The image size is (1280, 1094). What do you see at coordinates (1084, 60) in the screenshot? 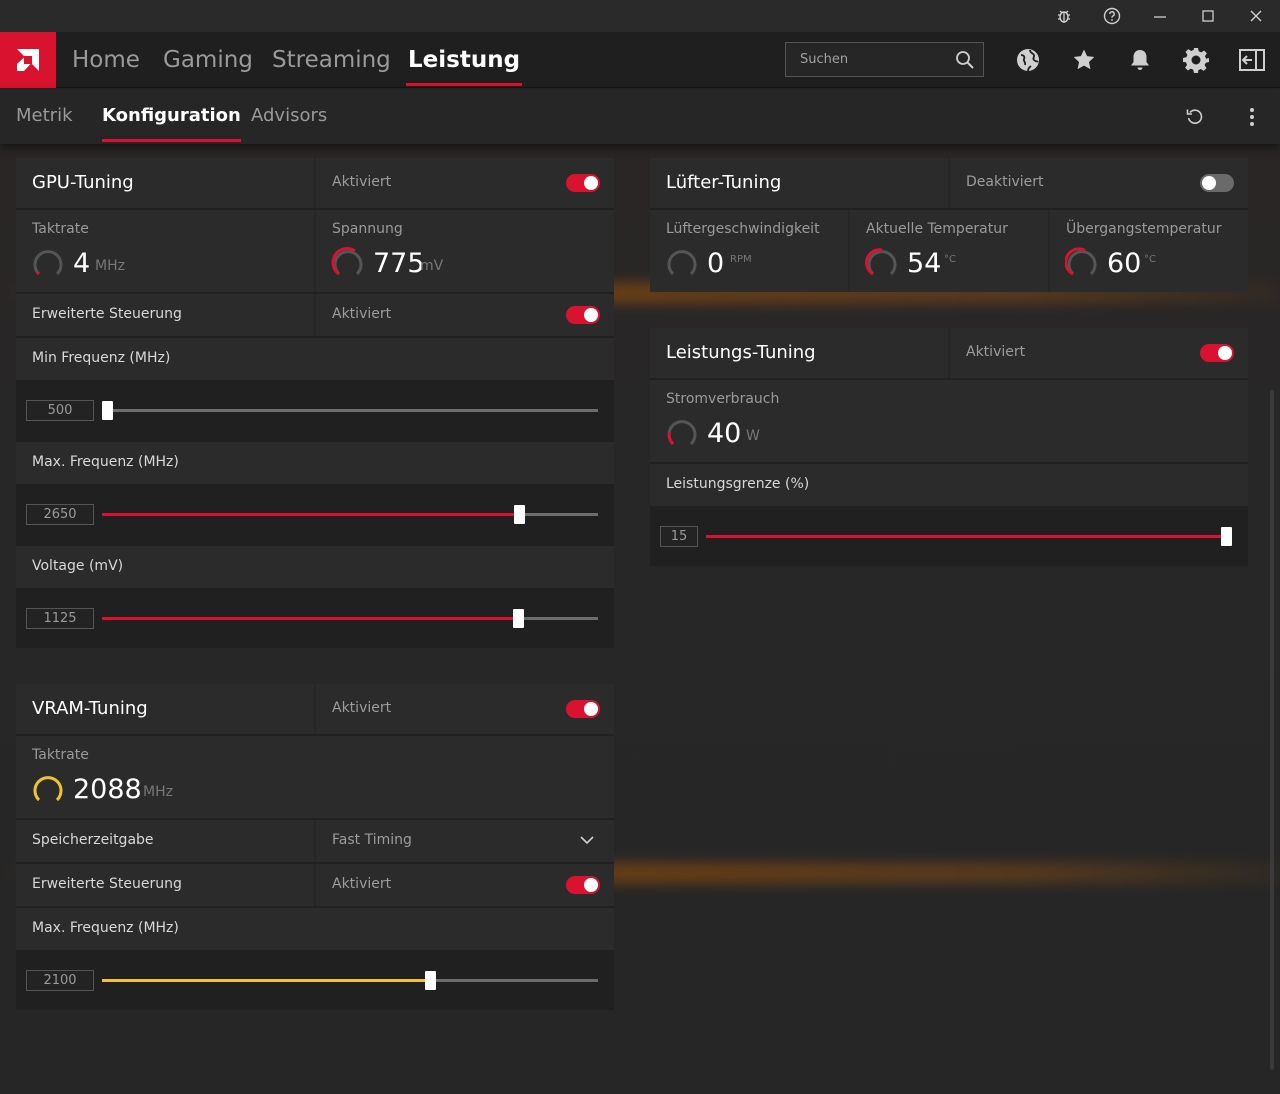
I see `star-icon` at bounding box center [1084, 60].